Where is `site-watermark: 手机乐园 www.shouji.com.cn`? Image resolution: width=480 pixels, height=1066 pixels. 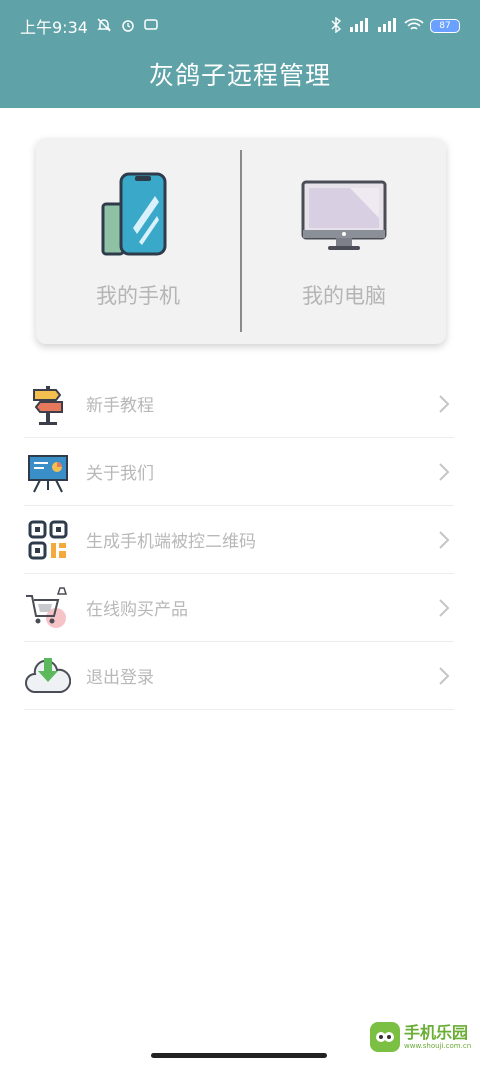
site-watermark: 手机乐园 www.shouji.com.cn is located at coordinates (420, 1037).